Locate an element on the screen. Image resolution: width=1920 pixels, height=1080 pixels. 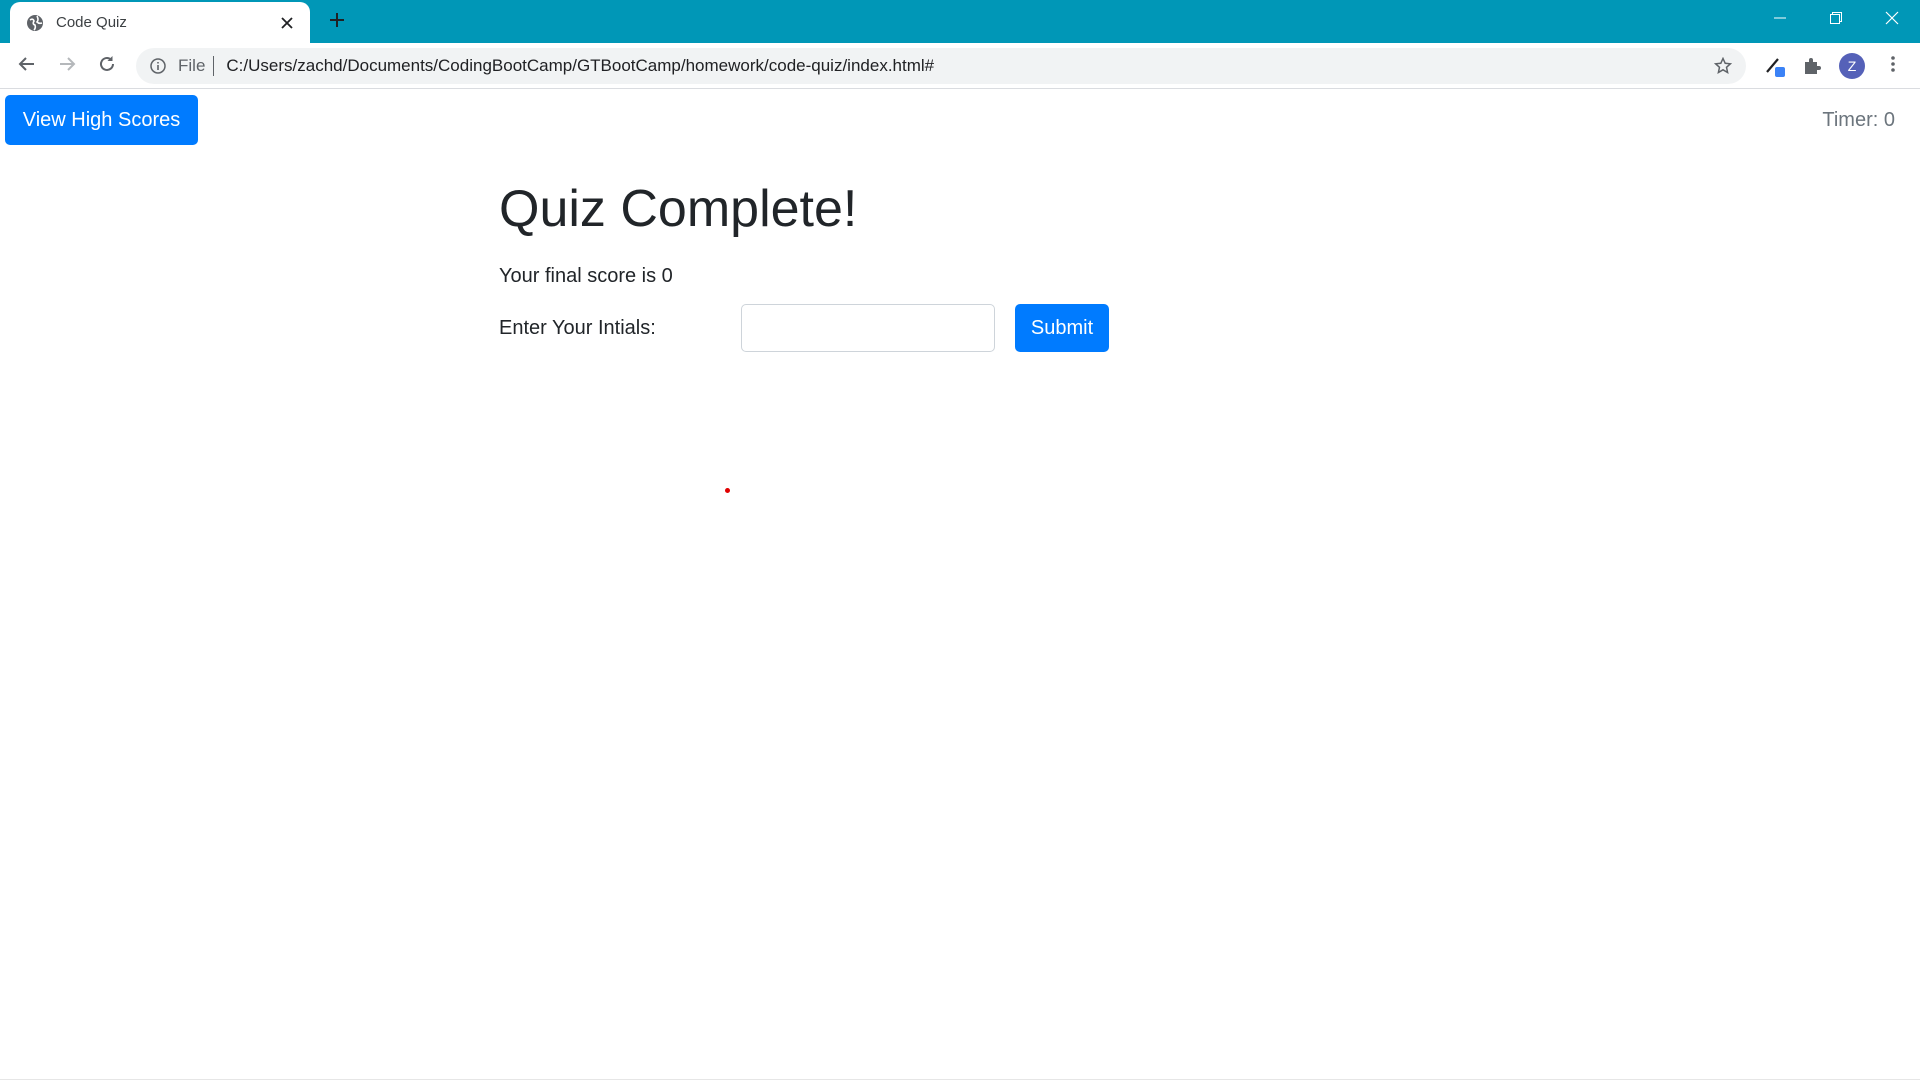
restore-icon is located at coordinates (1836, 20).